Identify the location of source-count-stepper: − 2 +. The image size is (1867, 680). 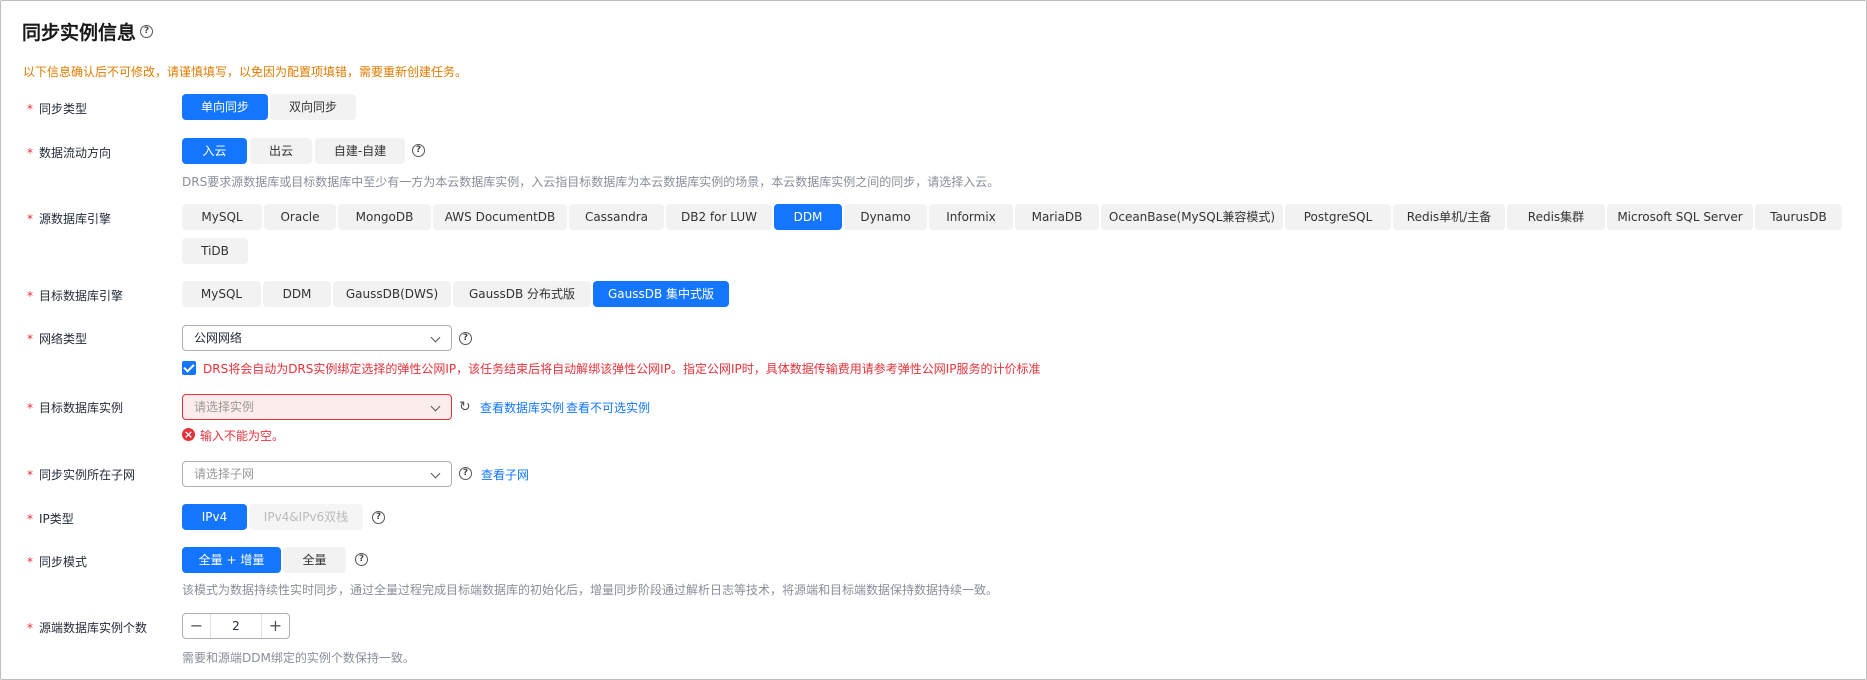
(236, 626).